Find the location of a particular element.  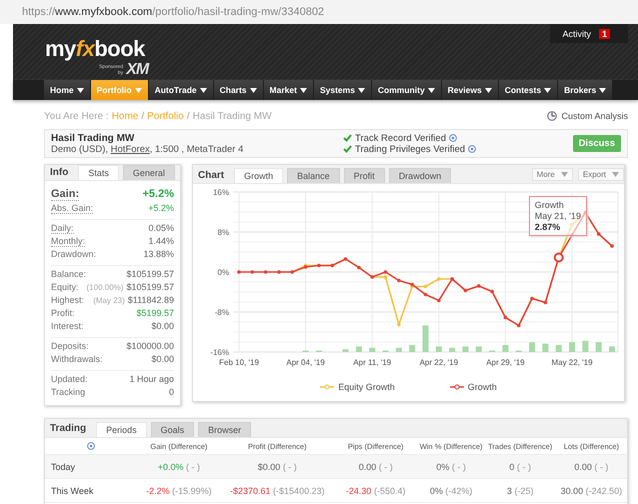

custom-analysis-link: Custom Analysis is located at coordinates (587, 116).